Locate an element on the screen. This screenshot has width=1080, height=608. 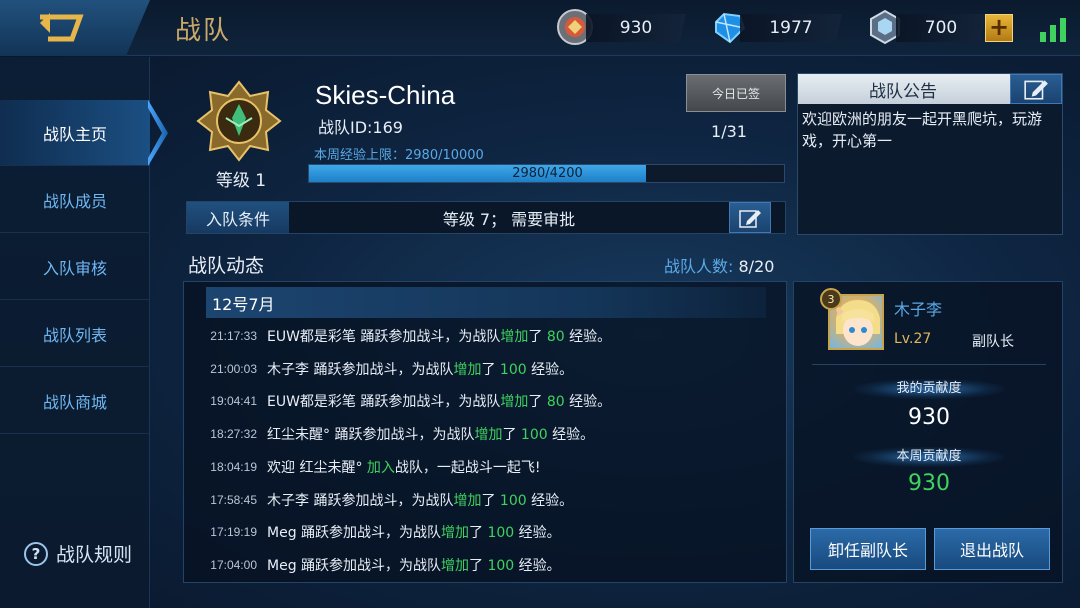
join-condition-bar: 入队条件 等级 7； 需要审批 is located at coordinates (486, 217).